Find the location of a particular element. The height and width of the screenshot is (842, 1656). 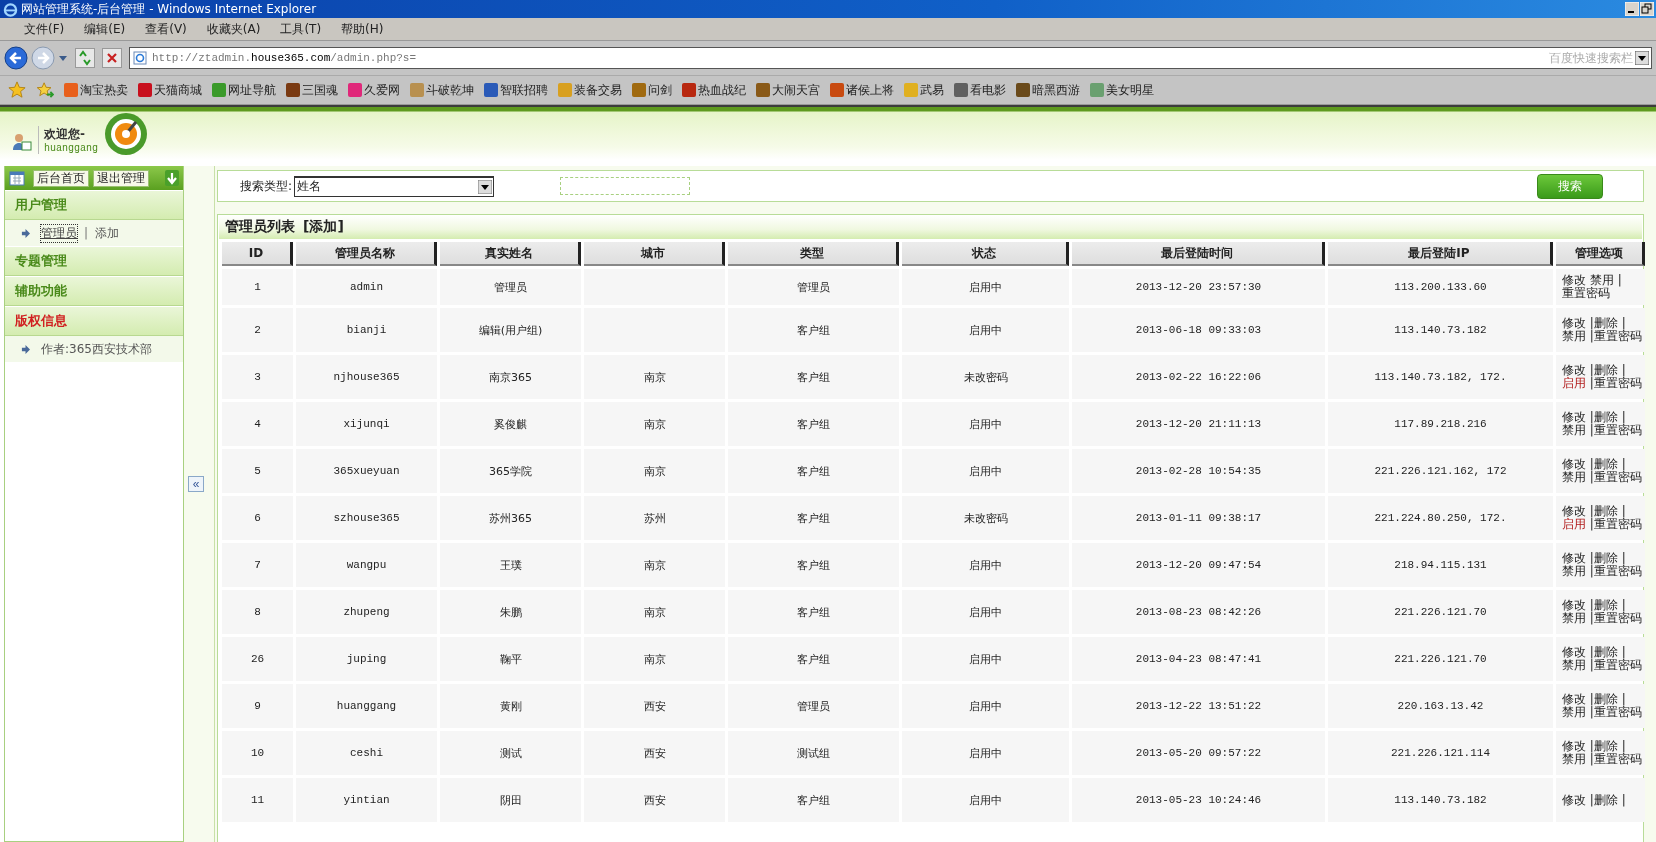

favorite-link: 智联招聘 is located at coordinates (516, 90).